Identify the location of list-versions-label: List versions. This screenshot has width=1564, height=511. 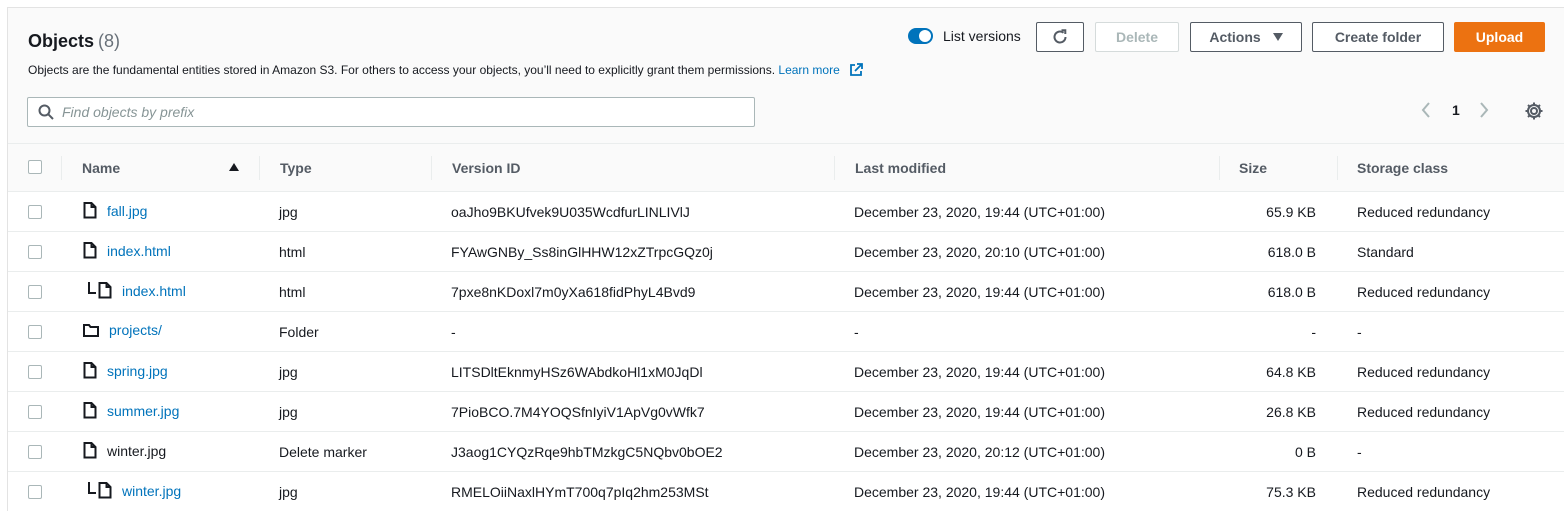
(982, 36).